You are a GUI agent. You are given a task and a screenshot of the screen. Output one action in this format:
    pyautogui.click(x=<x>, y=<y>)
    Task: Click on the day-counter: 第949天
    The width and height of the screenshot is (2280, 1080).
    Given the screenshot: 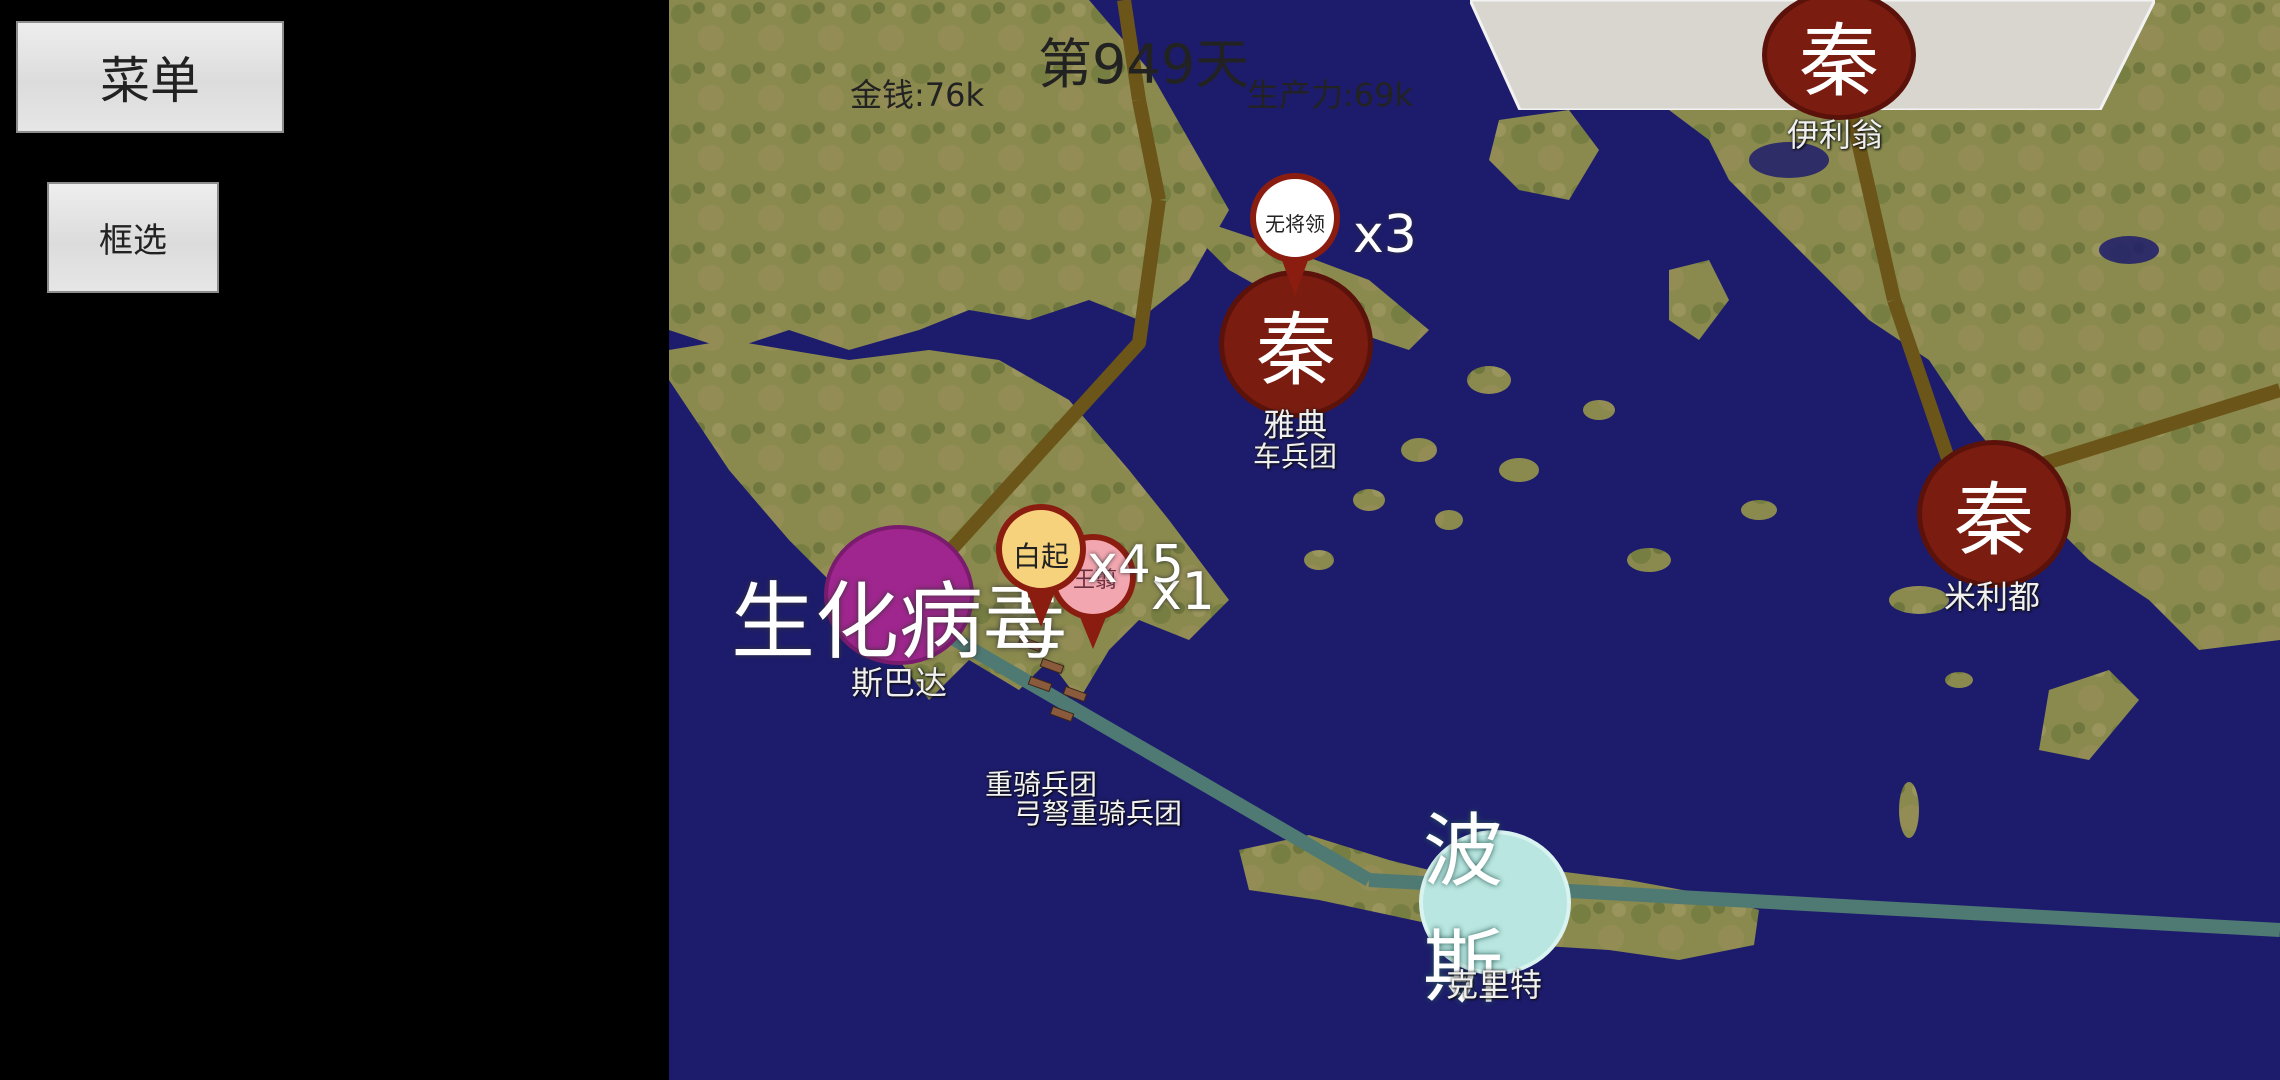 What is the action you would take?
    pyautogui.click(x=1144, y=64)
    